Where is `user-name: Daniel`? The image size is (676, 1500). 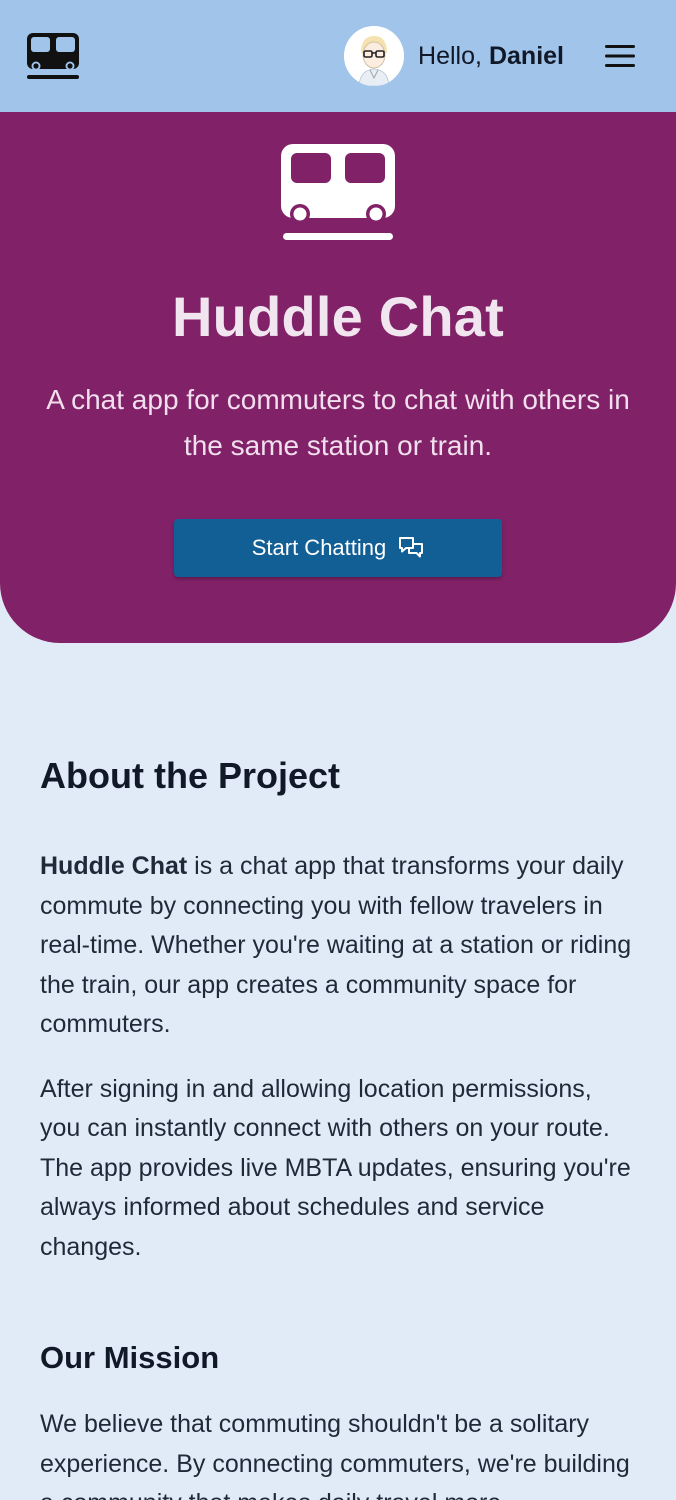 user-name: Daniel is located at coordinates (526, 55).